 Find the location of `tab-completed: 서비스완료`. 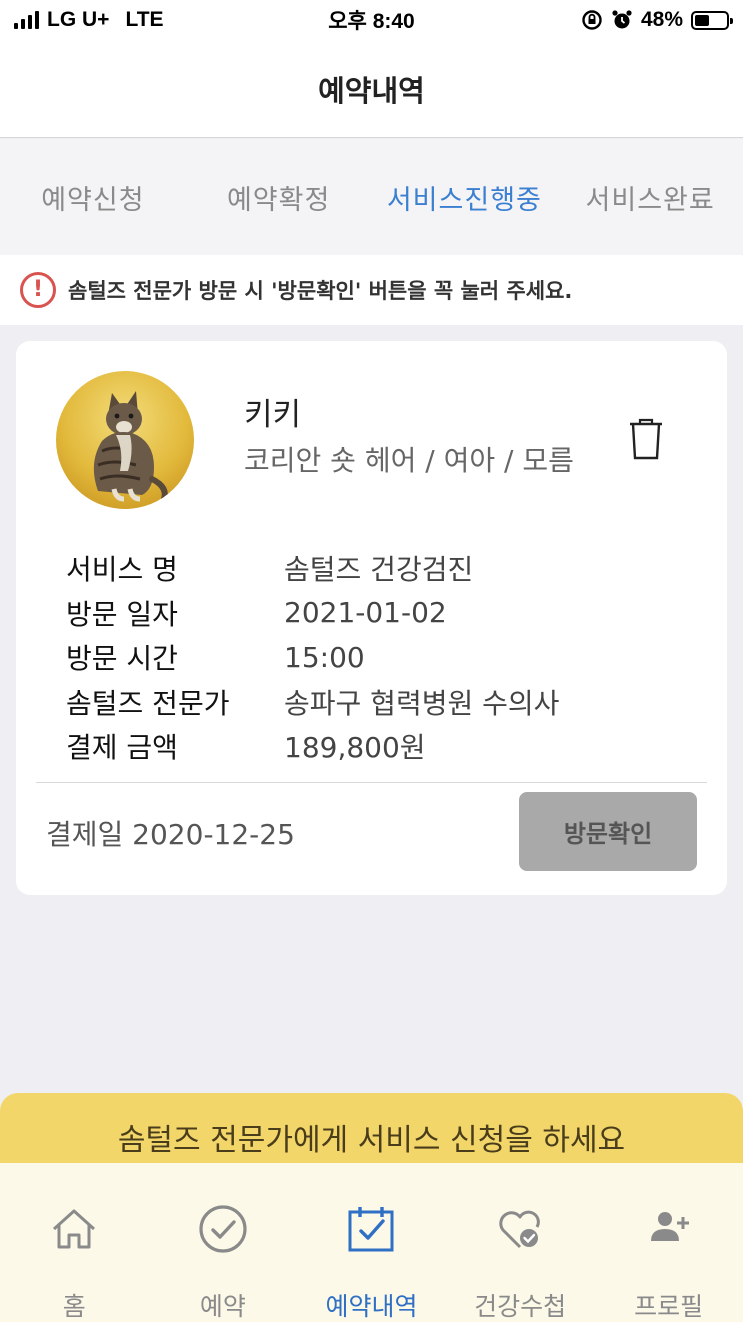

tab-completed: 서비스완료 is located at coordinates (650, 197).